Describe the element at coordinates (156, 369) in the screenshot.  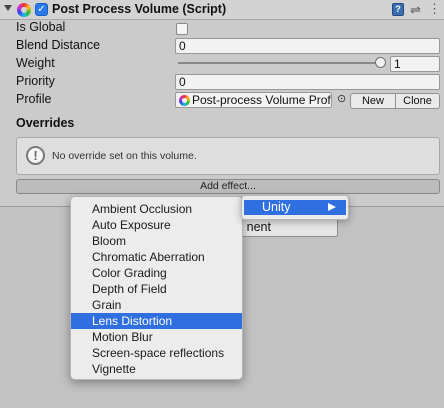
I see `menu-item: Vignette` at that location.